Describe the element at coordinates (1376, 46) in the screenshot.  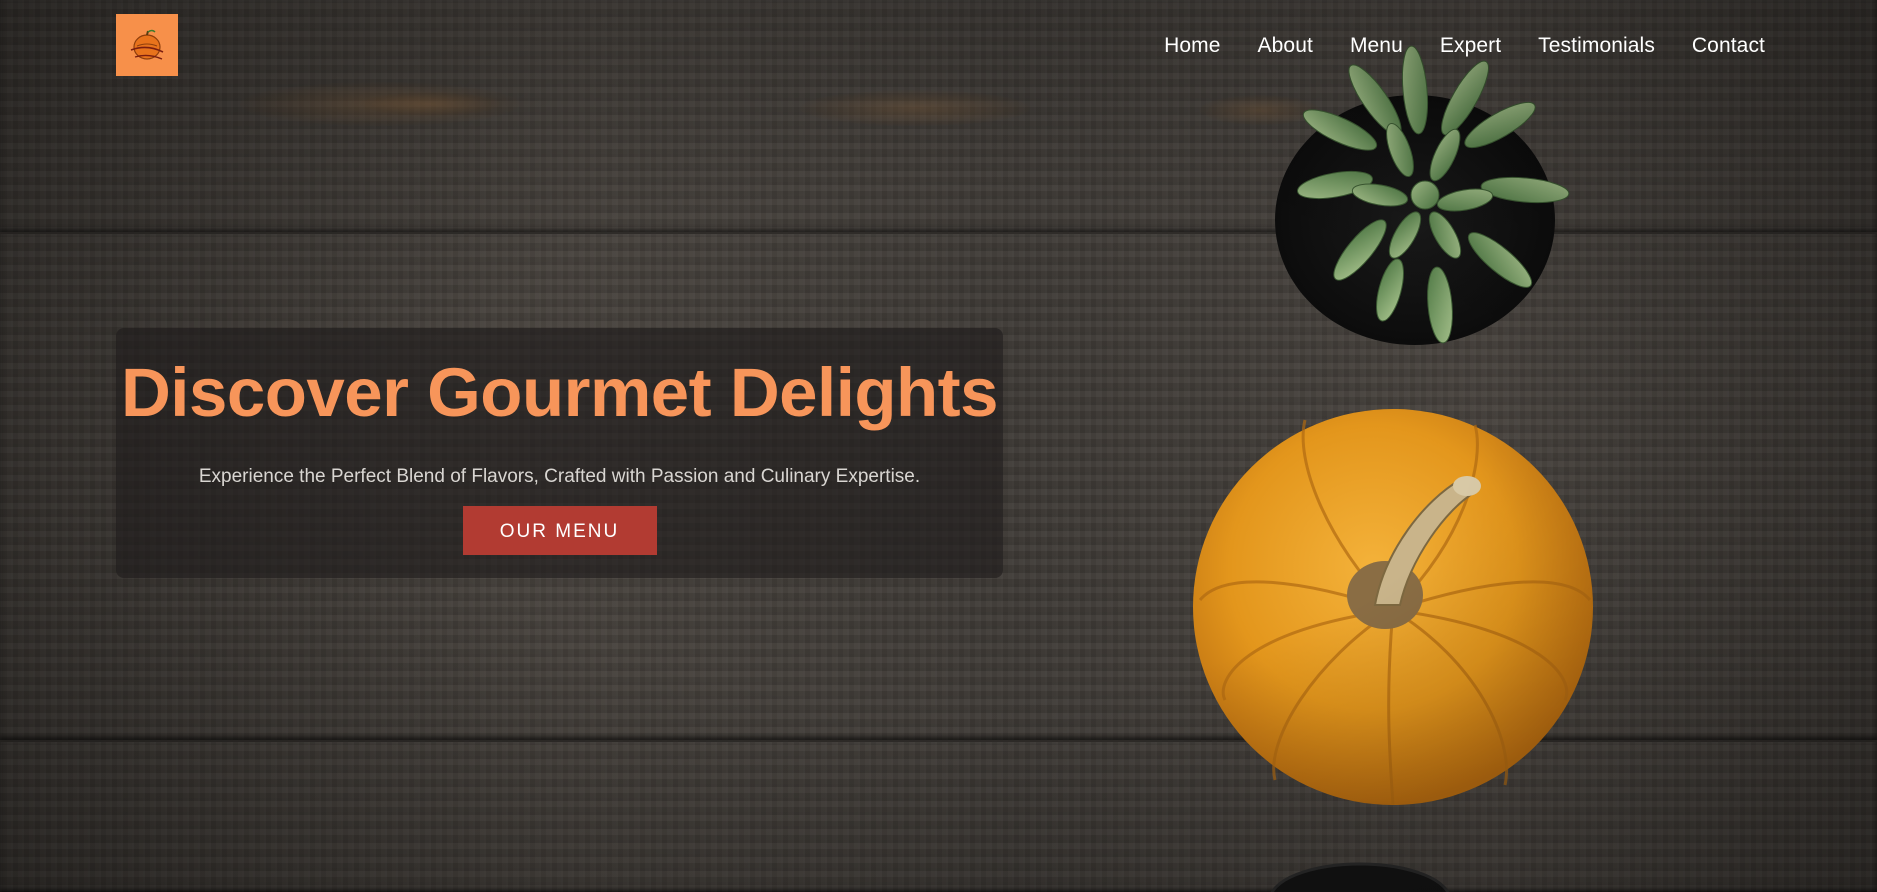
I see `nav-link-menu: Menu` at that location.